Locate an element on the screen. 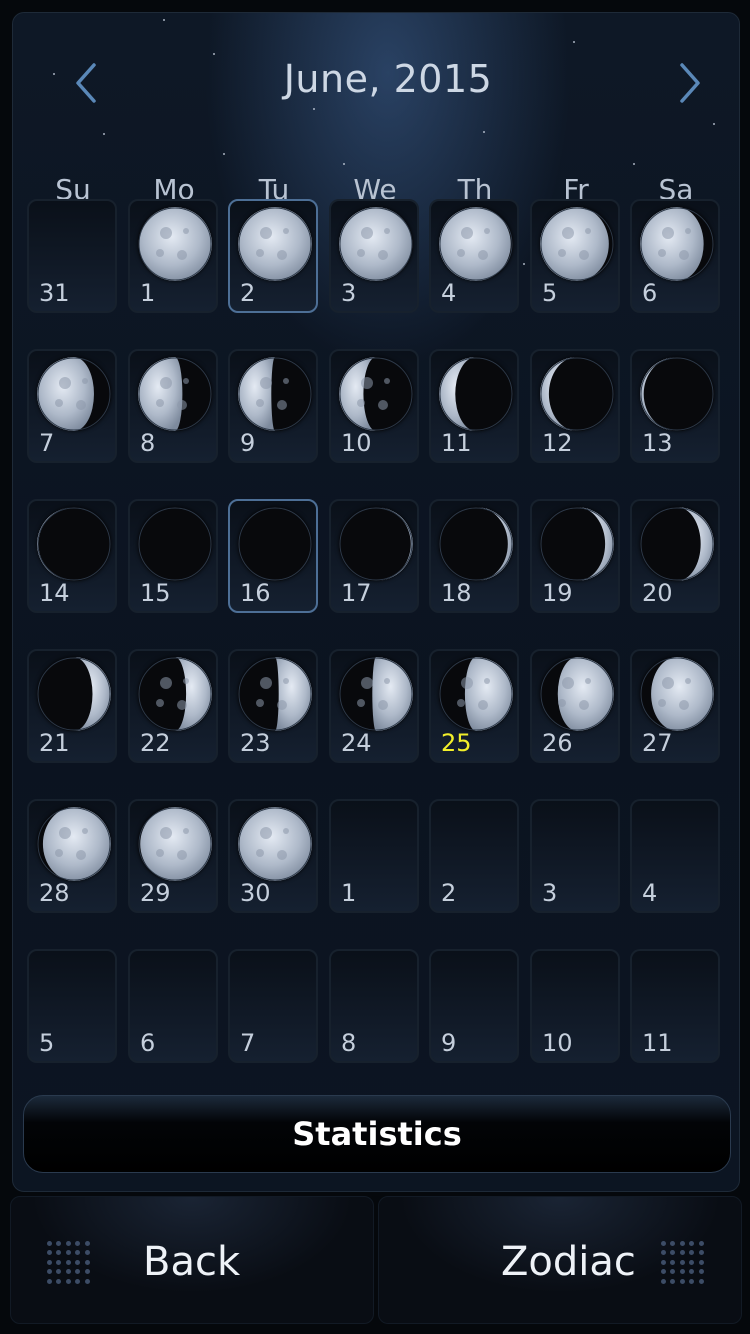  back-button: Back is located at coordinates (192, 1260).